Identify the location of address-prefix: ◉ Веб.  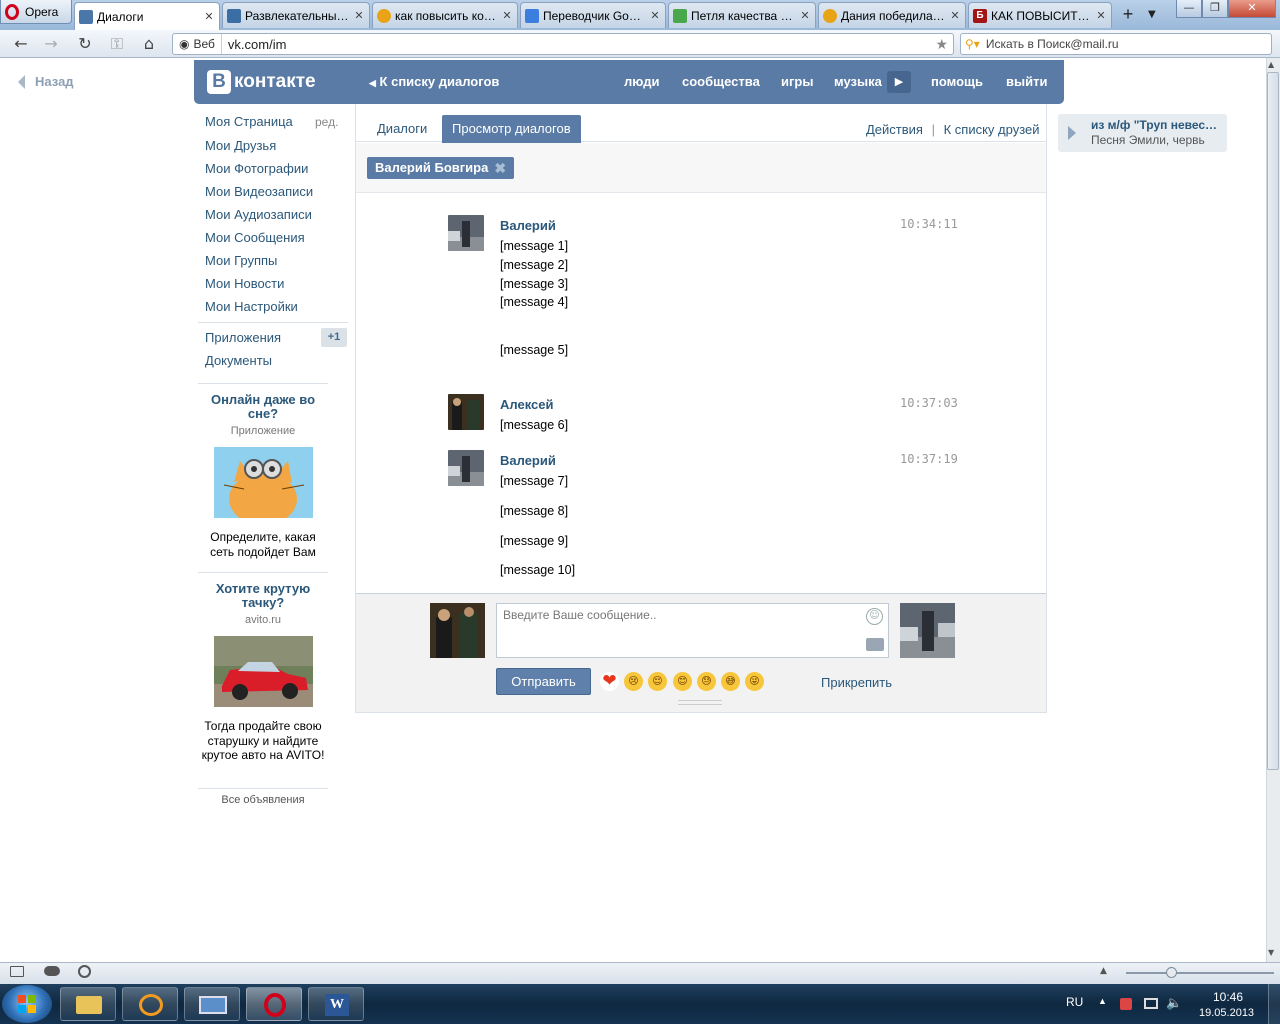
(197, 44).